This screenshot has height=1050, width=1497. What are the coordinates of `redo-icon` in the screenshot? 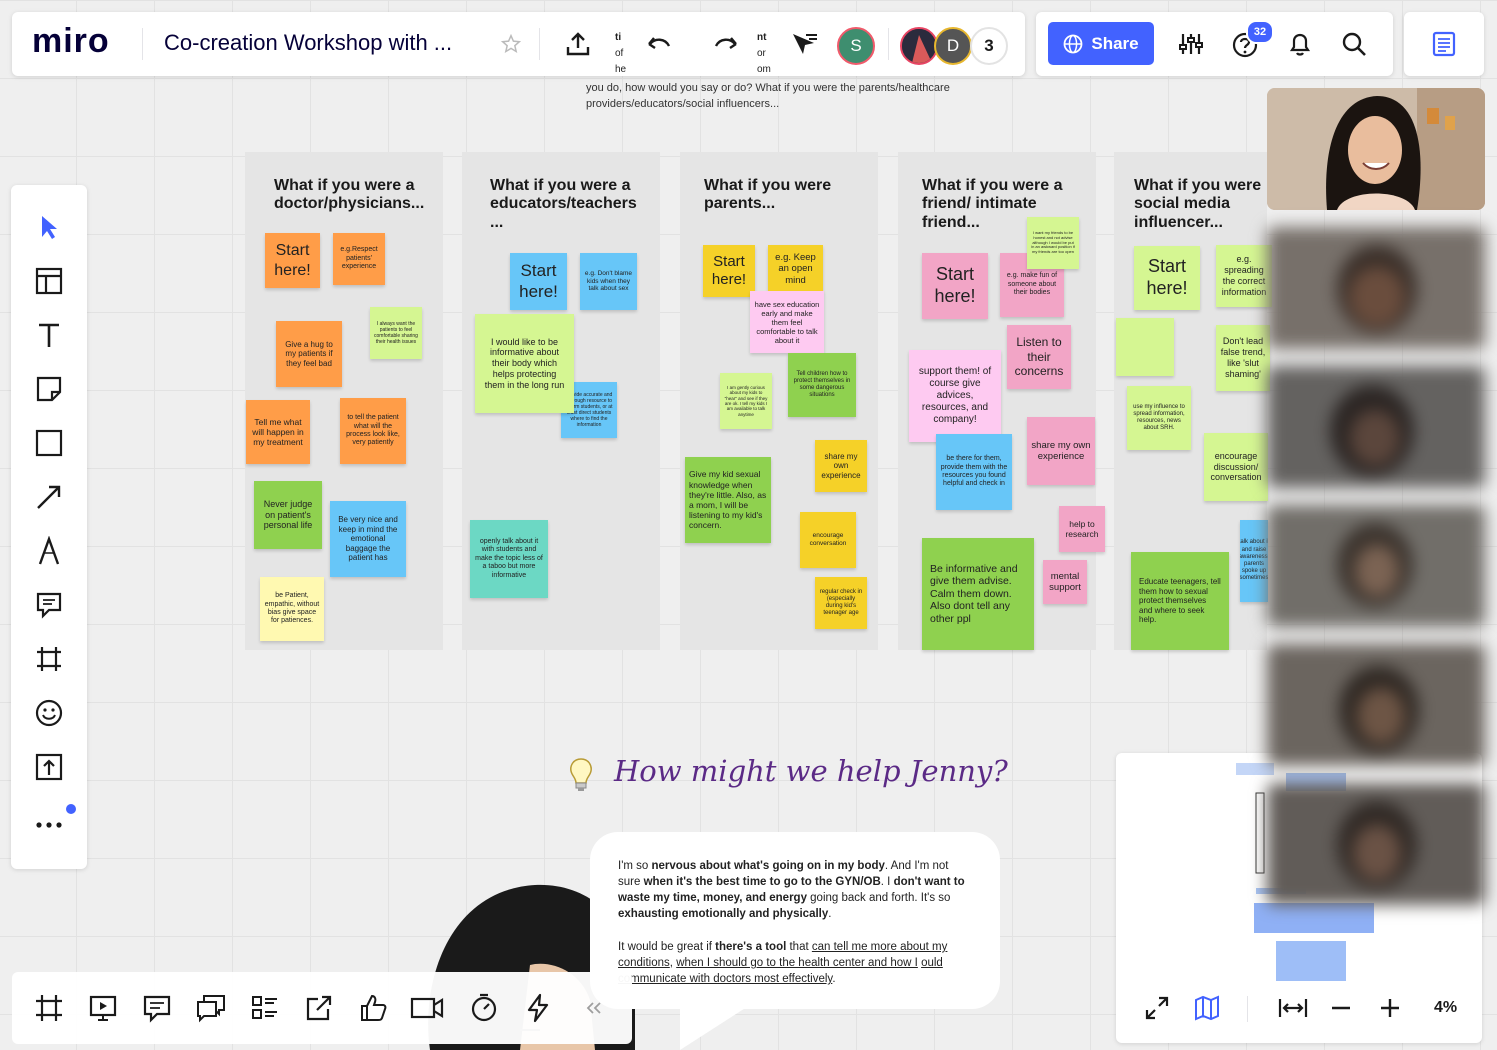 It's located at (726, 44).